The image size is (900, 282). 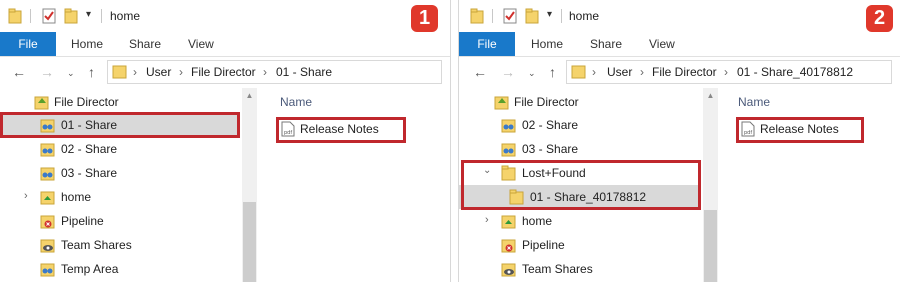 What do you see at coordinates (795, 72) in the screenshot?
I see `breadcrumb-current: 01 - Share_40178812` at bounding box center [795, 72].